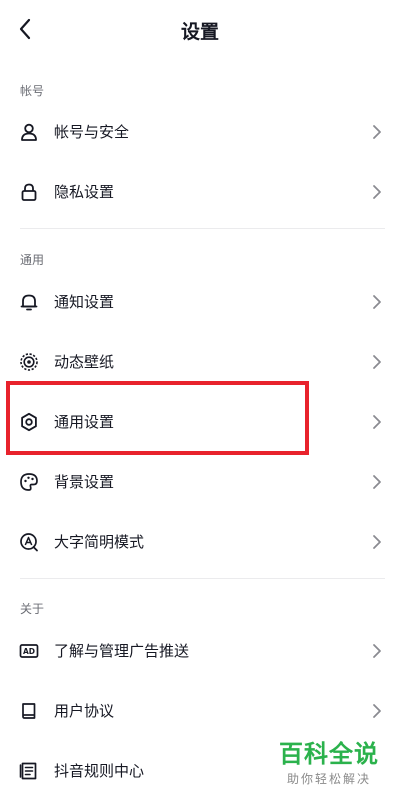 The image size is (400, 801). Describe the element at coordinates (32, 91) in the screenshot. I see `section-label-account: 帐号` at that location.